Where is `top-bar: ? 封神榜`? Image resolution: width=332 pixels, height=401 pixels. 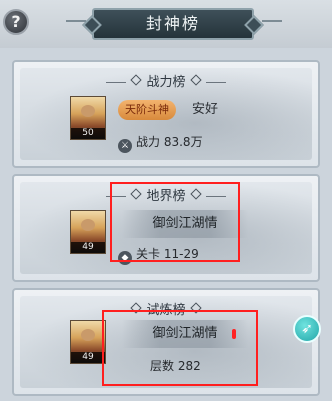
top-bar: ? 封神榜 is located at coordinates (166, 25).